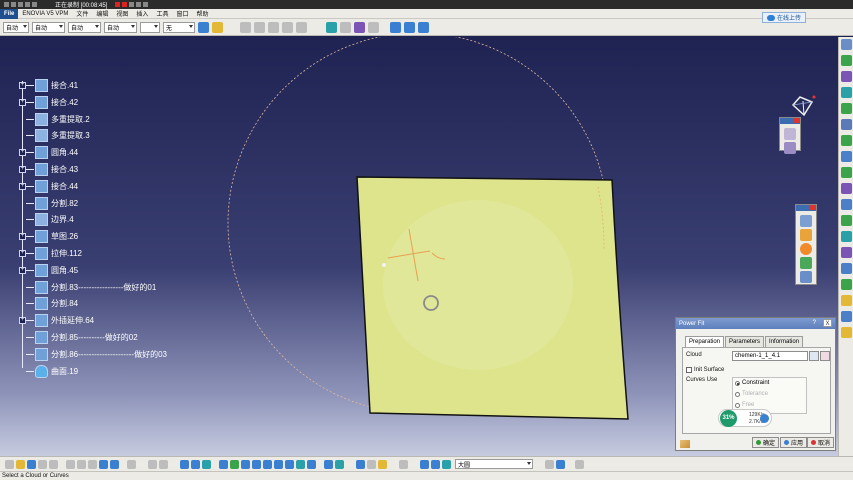  Describe the element at coordinates (64, 85) in the screenshot. I see `tree-item-label: 接合.41` at that location.